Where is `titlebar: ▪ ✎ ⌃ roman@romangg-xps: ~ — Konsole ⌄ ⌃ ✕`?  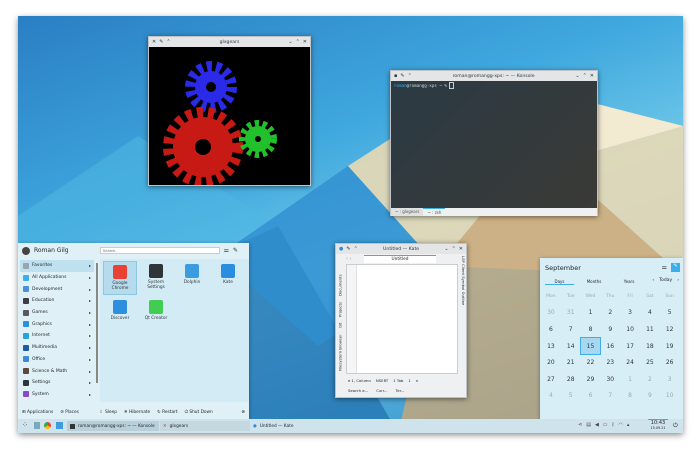 titlebar: ▪ ✎ ⌃ roman@romangg-xps: ~ — Konsole ⌄ ⌃ ✕ is located at coordinates (494, 76).